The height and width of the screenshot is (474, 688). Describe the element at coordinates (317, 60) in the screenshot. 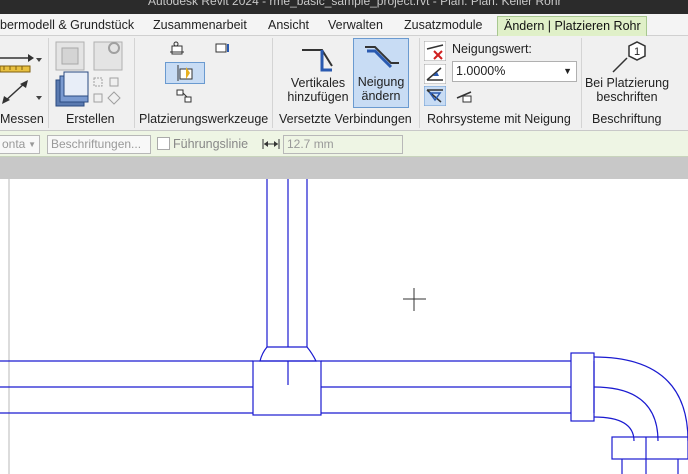

I see `vertical-offset-icon` at that location.